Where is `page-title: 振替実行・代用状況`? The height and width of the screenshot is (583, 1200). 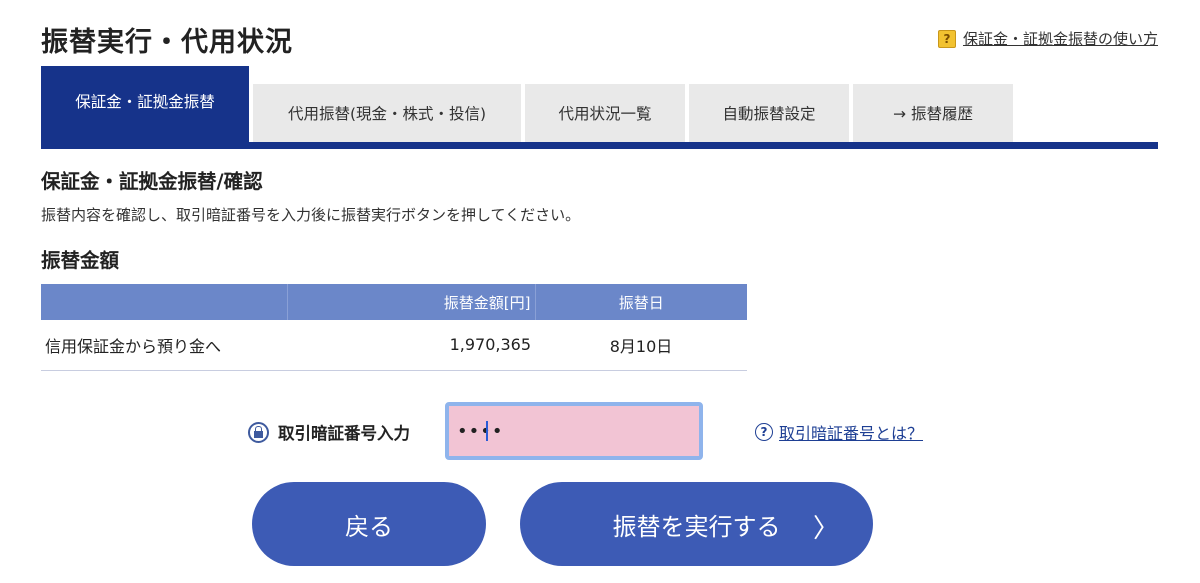
page-title: 振替実行・代用状況 is located at coordinates (167, 42).